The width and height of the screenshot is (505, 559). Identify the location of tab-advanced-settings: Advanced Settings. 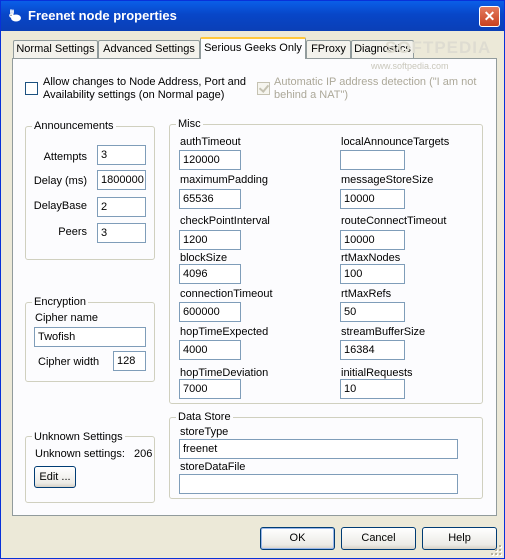
(149, 49).